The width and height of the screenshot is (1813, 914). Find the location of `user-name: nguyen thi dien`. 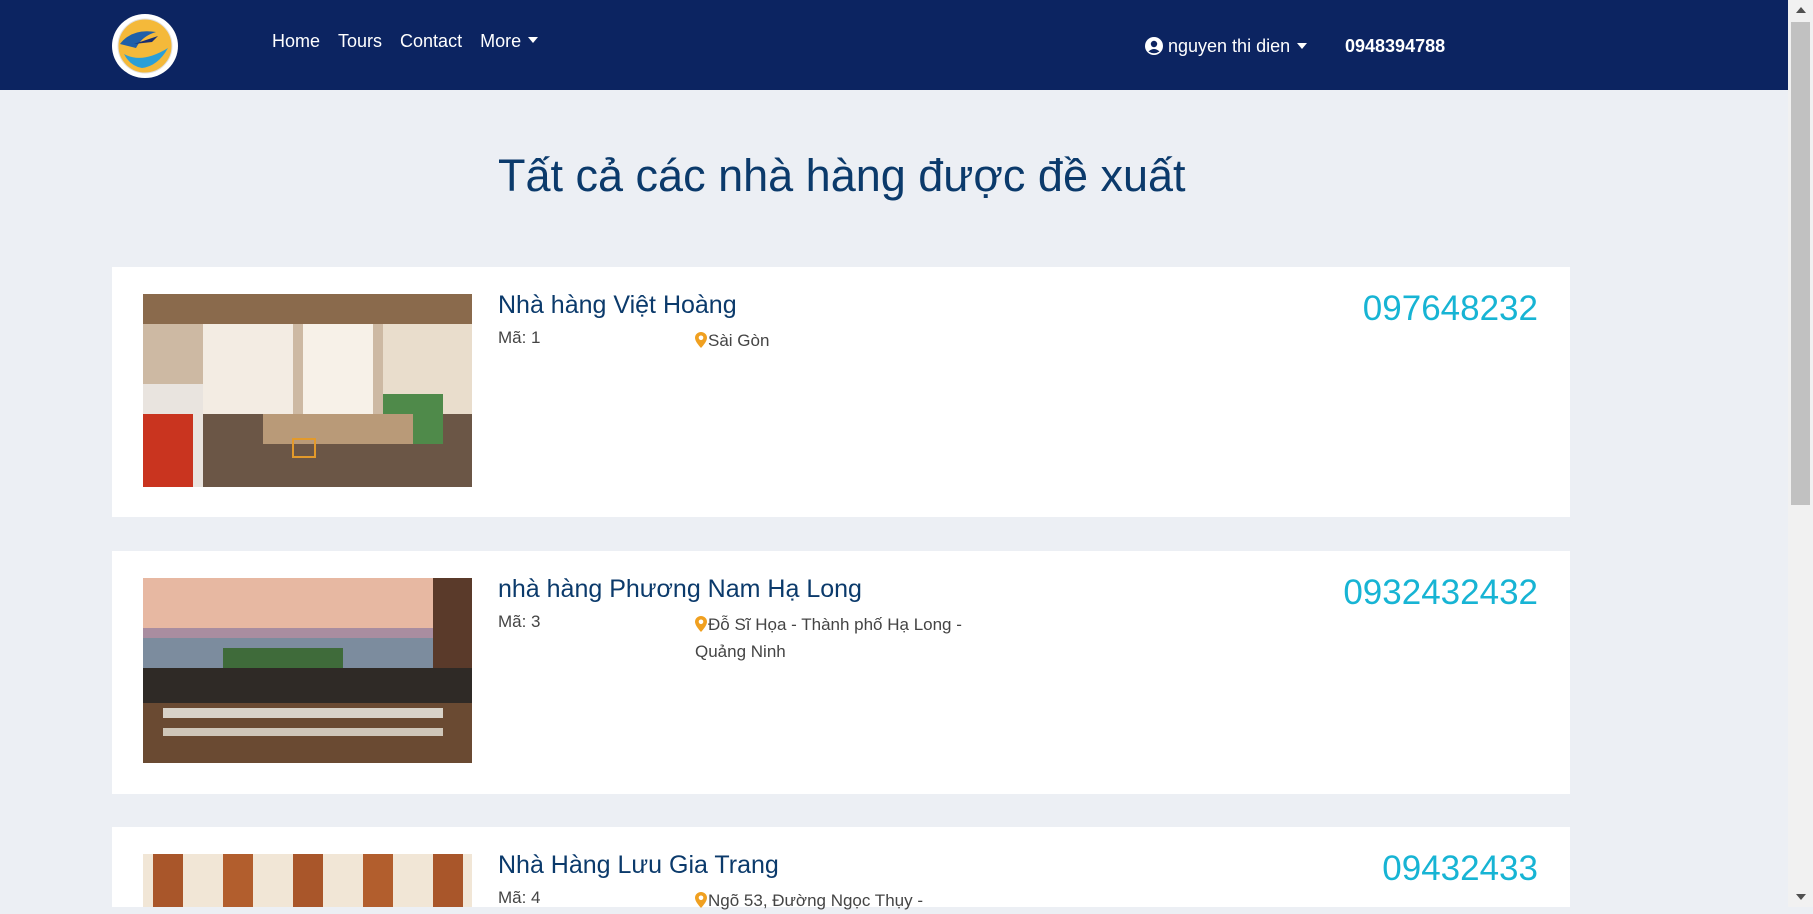

user-name: nguyen thi dien is located at coordinates (1229, 46).